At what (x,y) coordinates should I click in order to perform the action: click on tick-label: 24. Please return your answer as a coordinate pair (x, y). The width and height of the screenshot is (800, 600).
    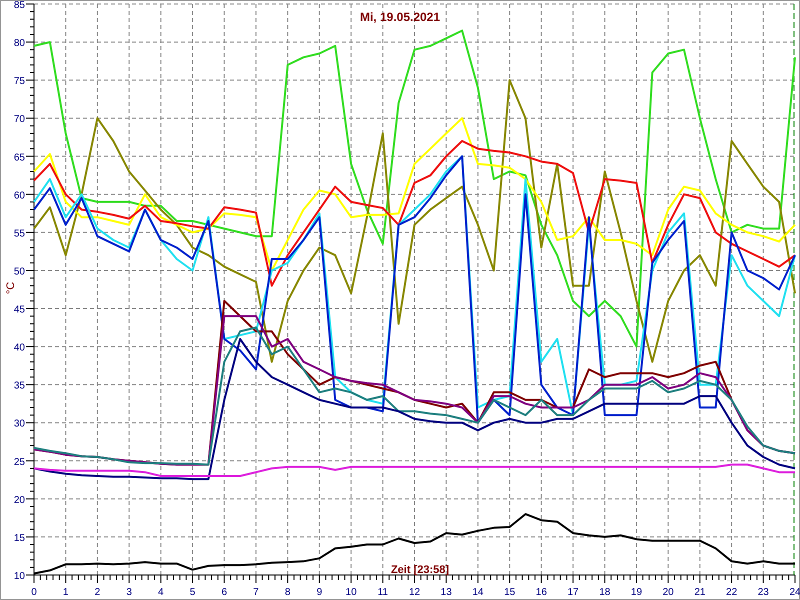
    Looking at the image, I should click on (794, 592).